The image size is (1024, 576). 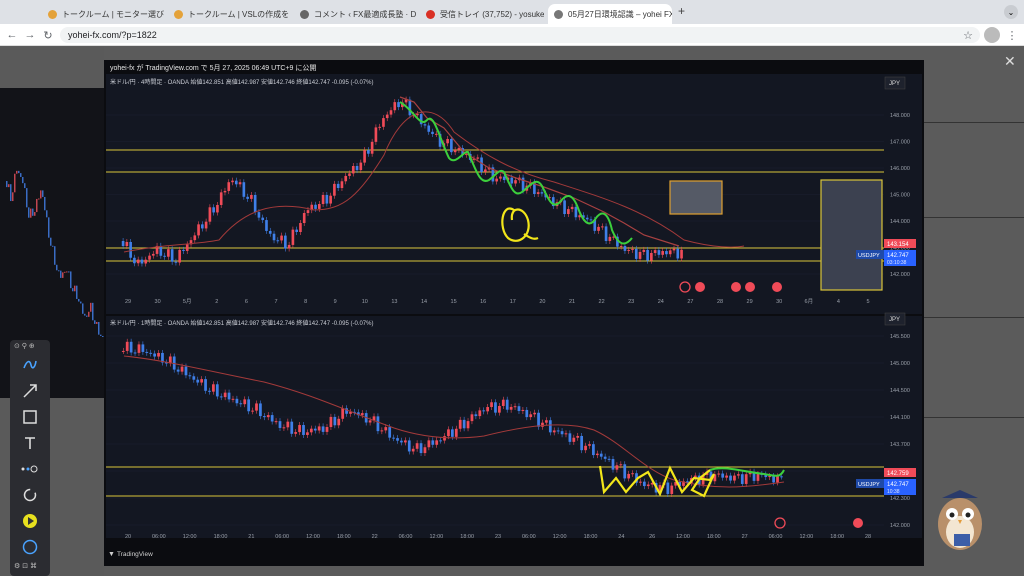 I want to click on toolbar-footer-icons: ⚙ ⊡ ⌘, so click(x=26, y=566).